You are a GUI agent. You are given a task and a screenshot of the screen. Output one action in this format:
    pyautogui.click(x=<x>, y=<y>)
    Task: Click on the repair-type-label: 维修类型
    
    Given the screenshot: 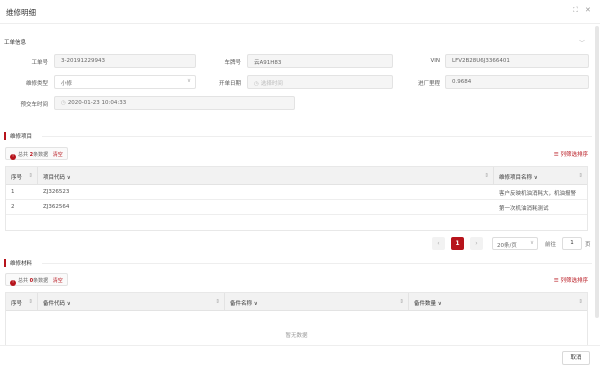 What is the action you would take?
    pyautogui.click(x=36, y=84)
    